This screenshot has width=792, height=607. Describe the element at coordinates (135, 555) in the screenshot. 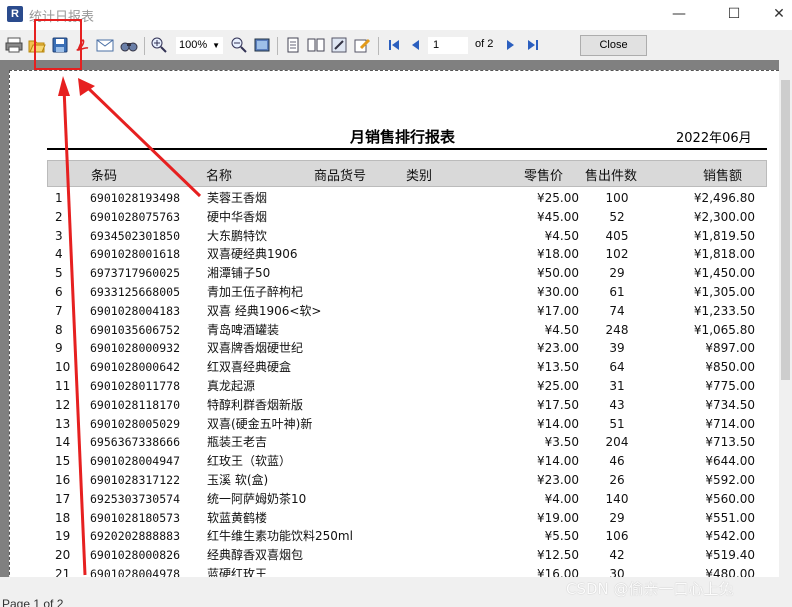

I see `row-barcode: 6901028000826` at that location.